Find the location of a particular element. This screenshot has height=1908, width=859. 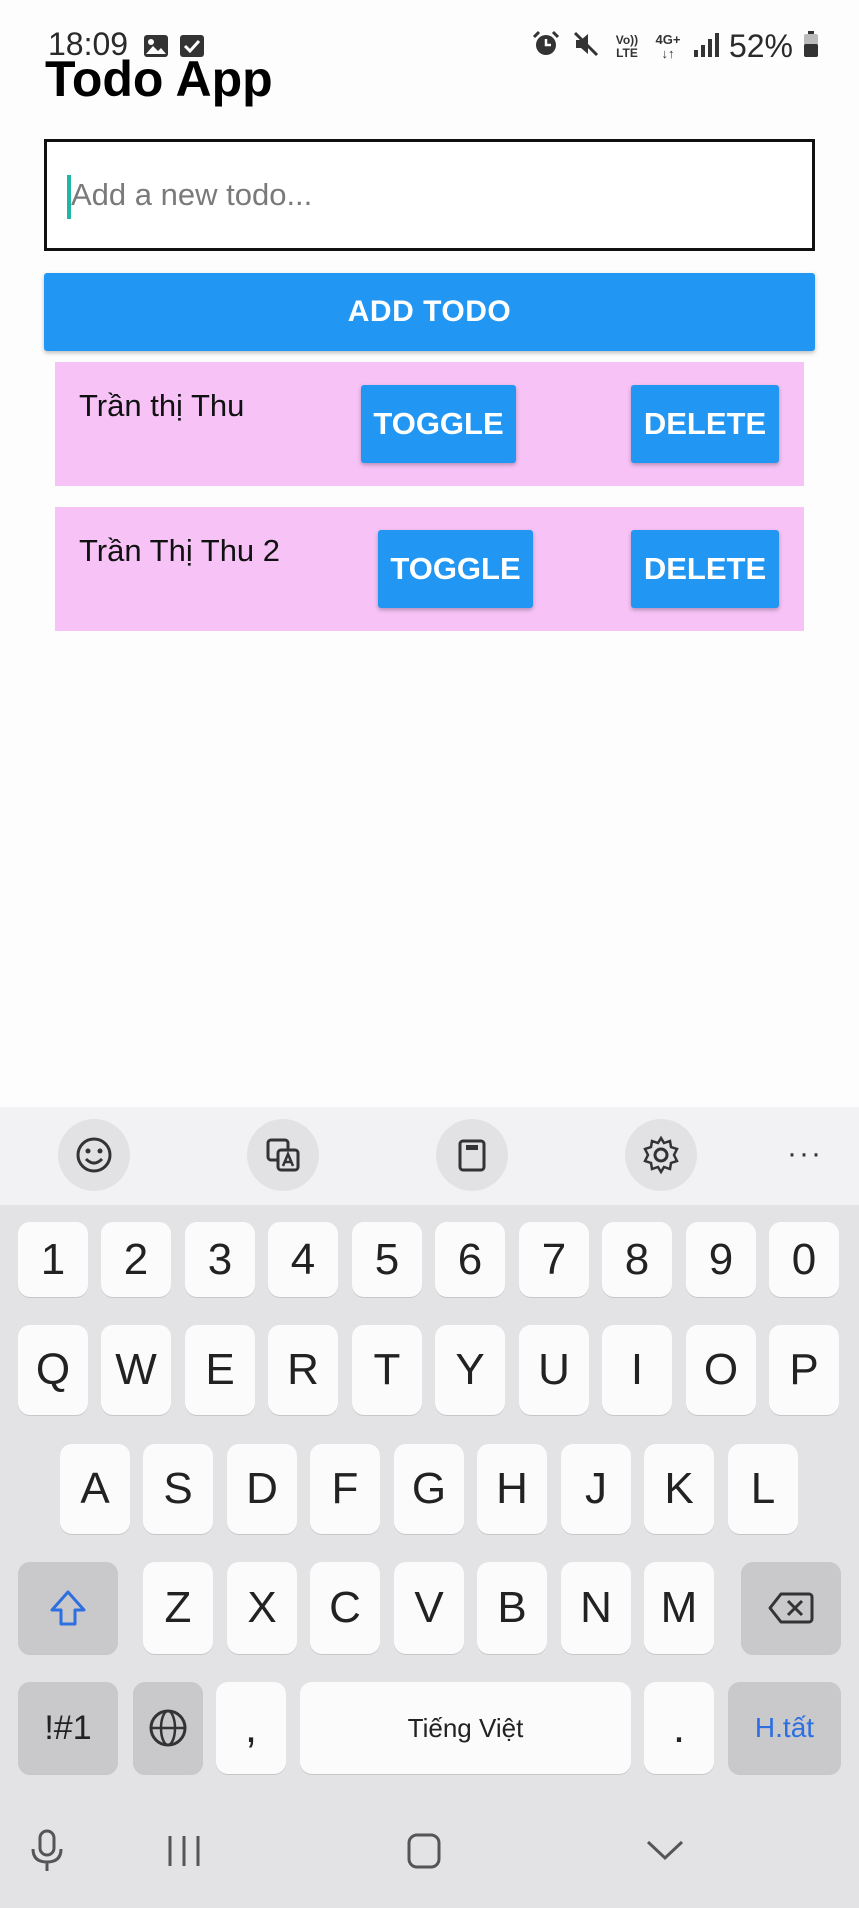

key-label: W is located at coordinates (136, 1369).